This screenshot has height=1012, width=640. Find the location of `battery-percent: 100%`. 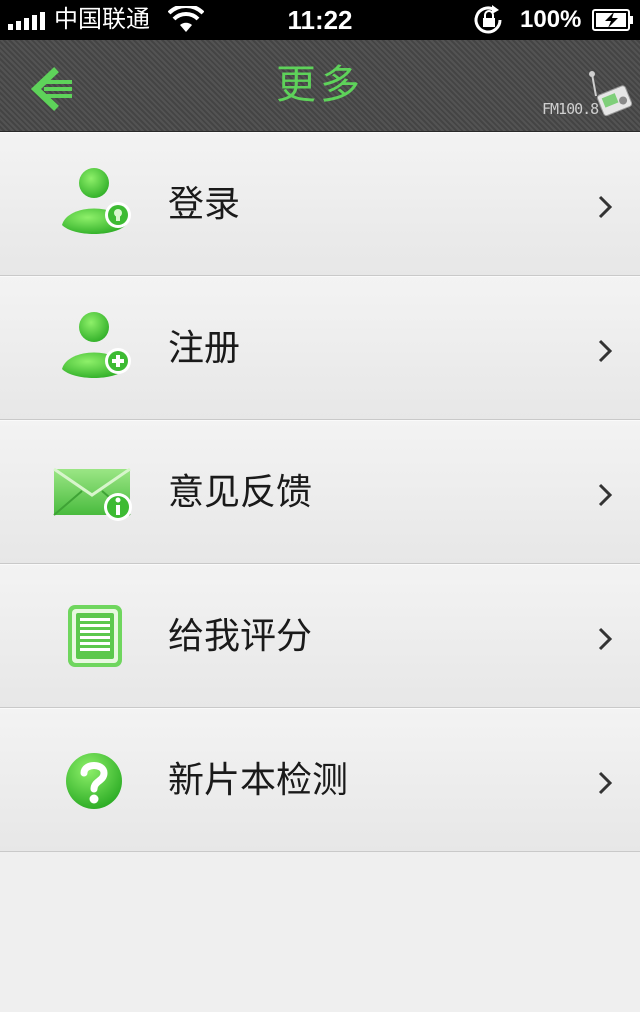

battery-percent: 100% is located at coordinates (551, 19).